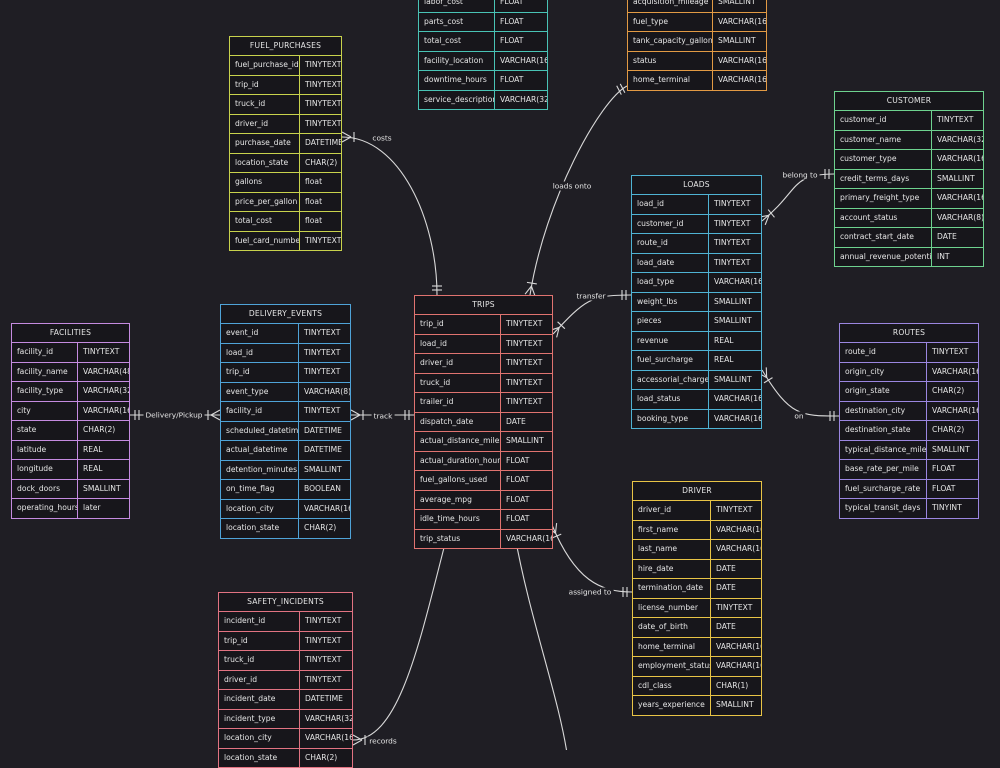 This screenshot has width=1000, height=768. Describe the element at coordinates (324, 431) in the screenshot. I see `column-type: DATETIME` at that location.